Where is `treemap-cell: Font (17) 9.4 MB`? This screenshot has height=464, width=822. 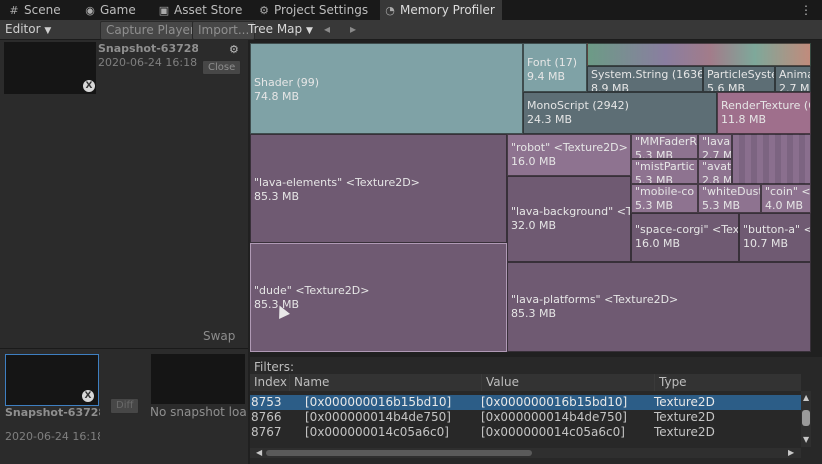 treemap-cell: Font (17) 9.4 MB is located at coordinates (555, 67).